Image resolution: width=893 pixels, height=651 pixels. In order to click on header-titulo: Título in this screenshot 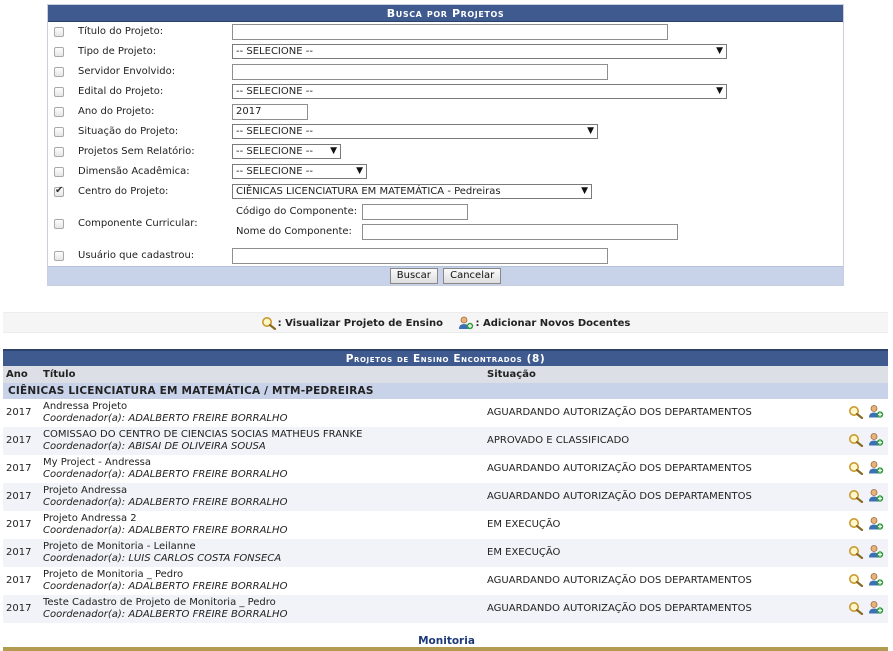, I will do `click(59, 374)`.